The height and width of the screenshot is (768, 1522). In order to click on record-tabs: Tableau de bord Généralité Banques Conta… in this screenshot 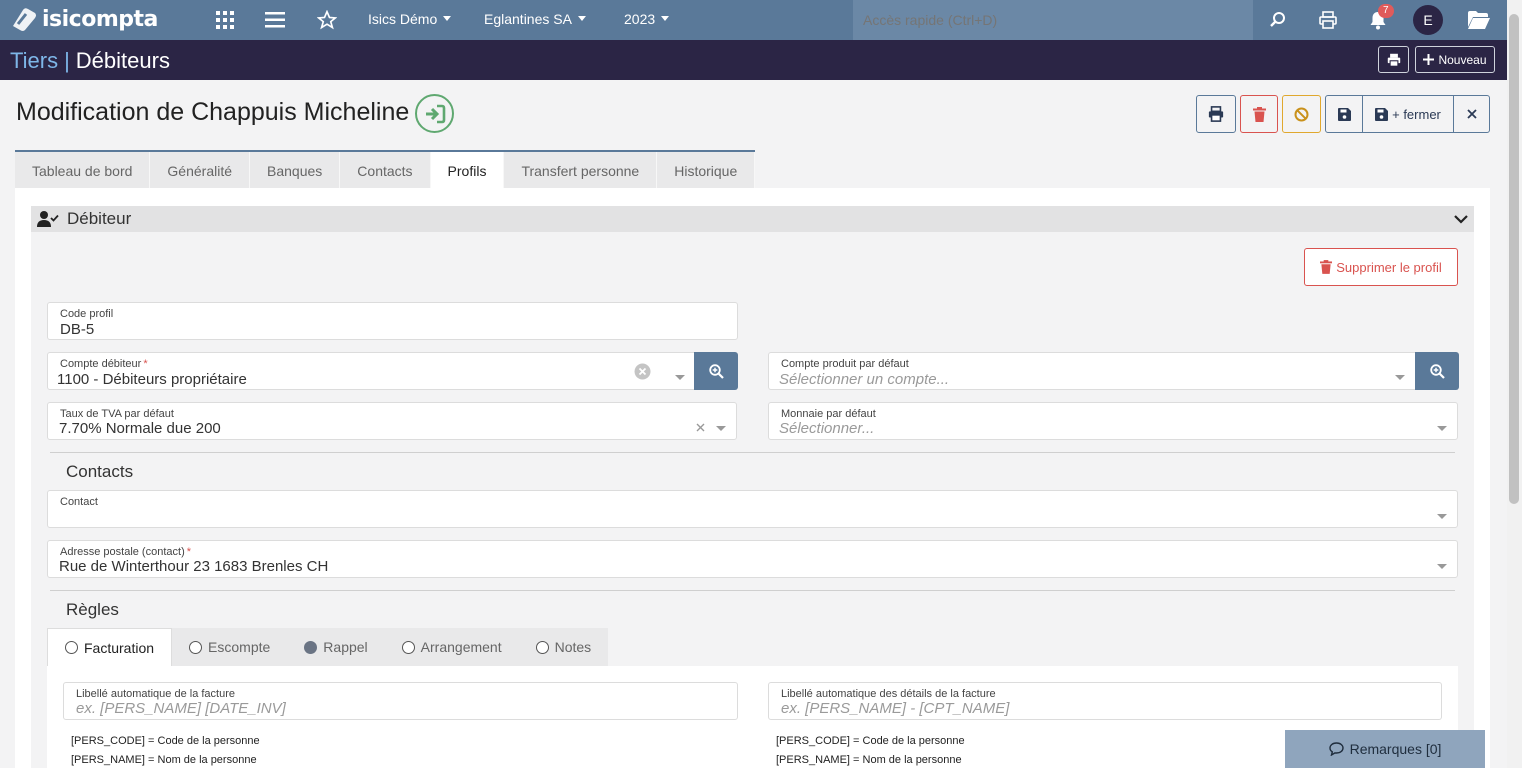, I will do `click(385, 170)`.